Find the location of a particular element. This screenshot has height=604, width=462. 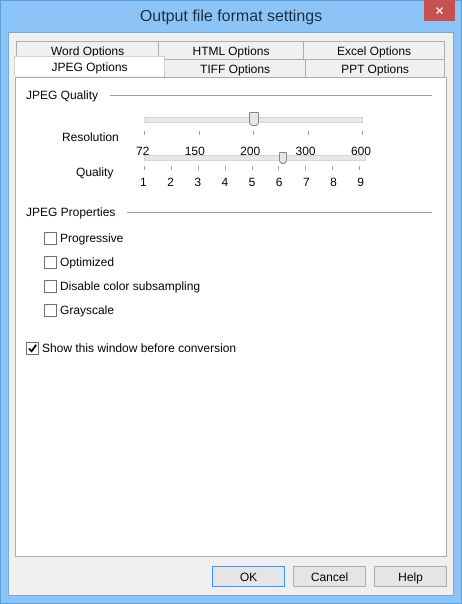

tick-label: 5 is located at coordinates (252, 182).